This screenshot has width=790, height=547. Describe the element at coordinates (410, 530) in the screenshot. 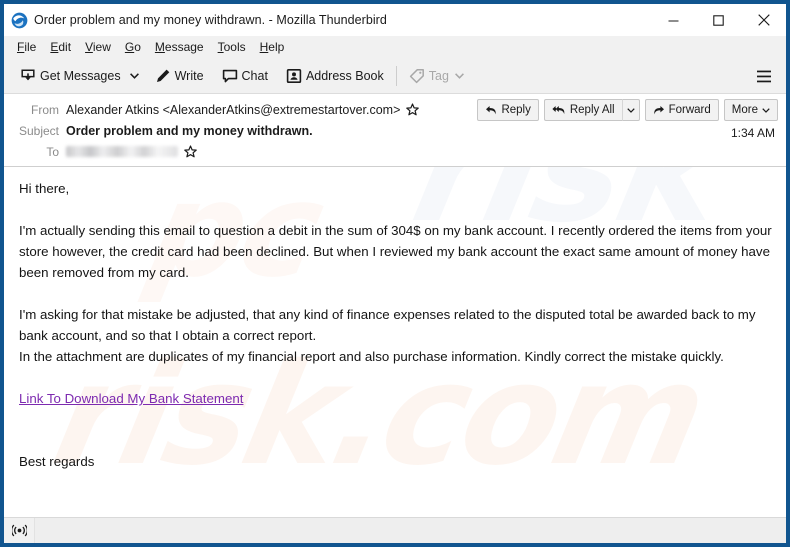

I see `status-message-panel` at that location.